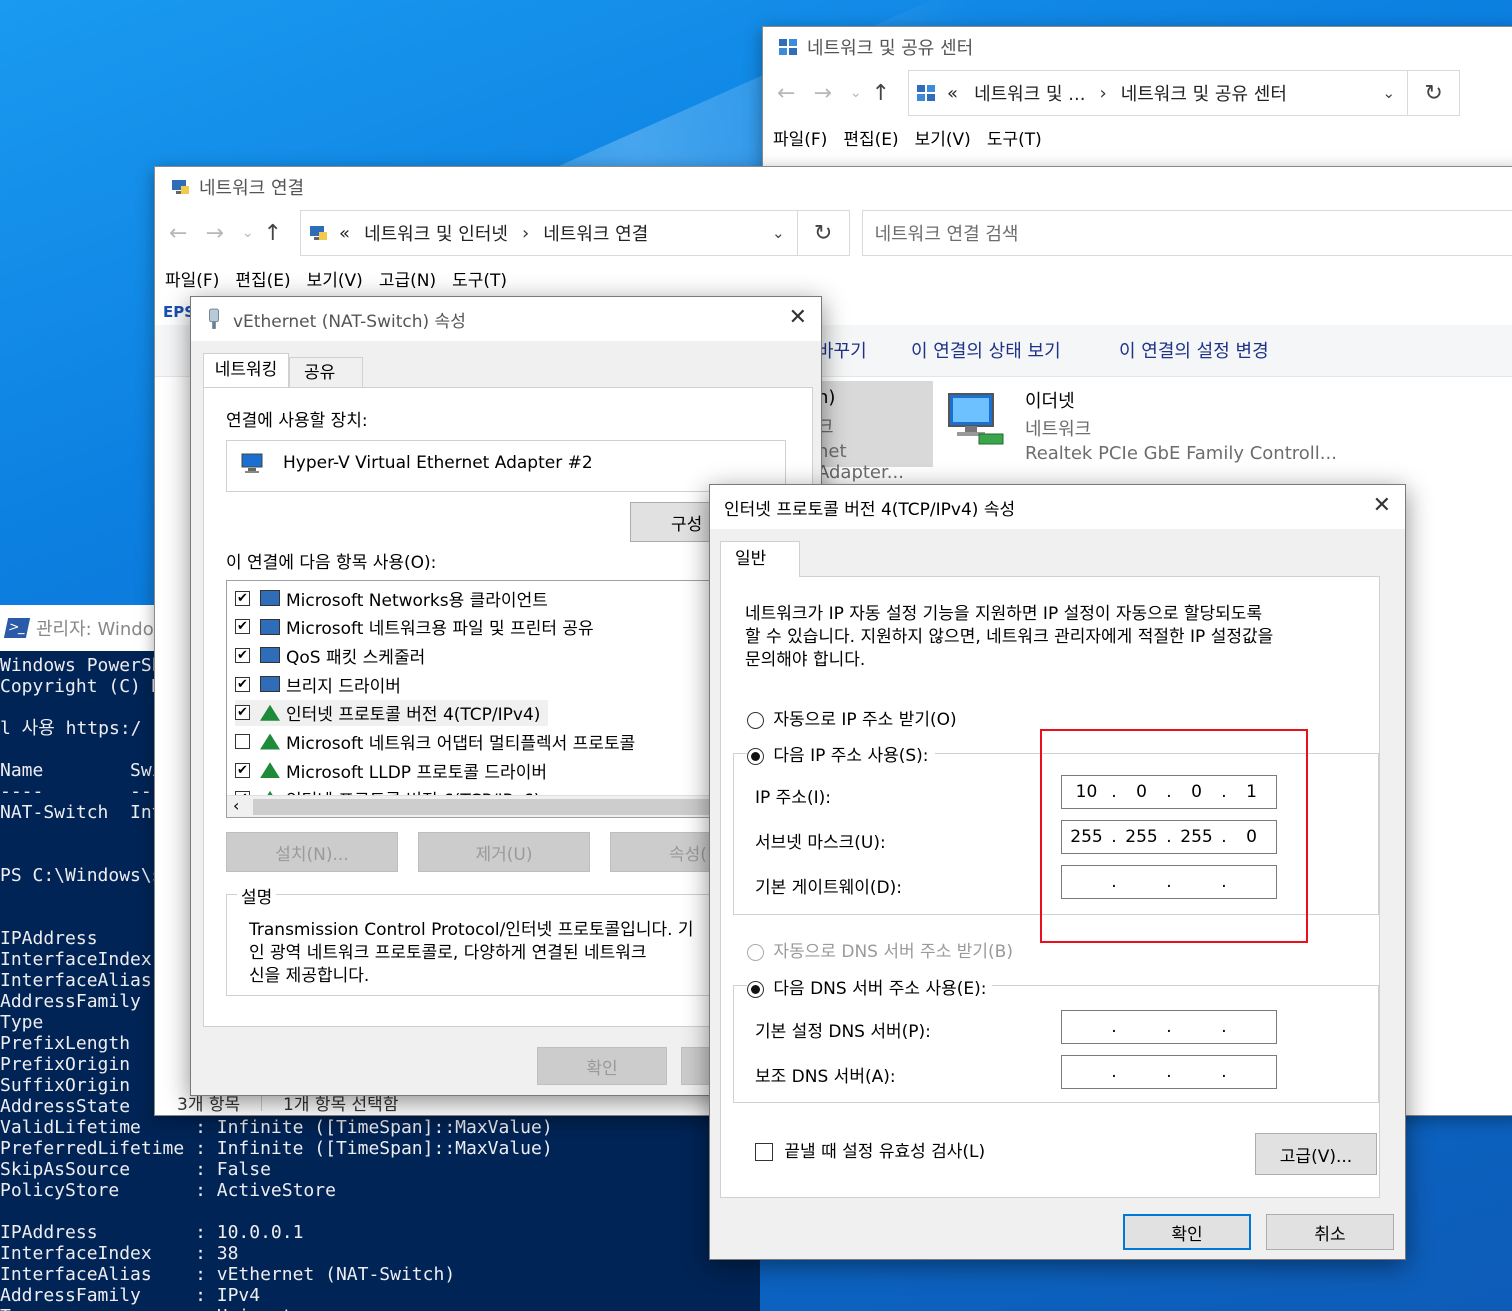 Image resolution: width=1512 pixels, height=1311 pixels. What do you see at coordinates (87, 770) in the screenshot?
I see `console-line: Name Swit` at bounding box center [87, 770].